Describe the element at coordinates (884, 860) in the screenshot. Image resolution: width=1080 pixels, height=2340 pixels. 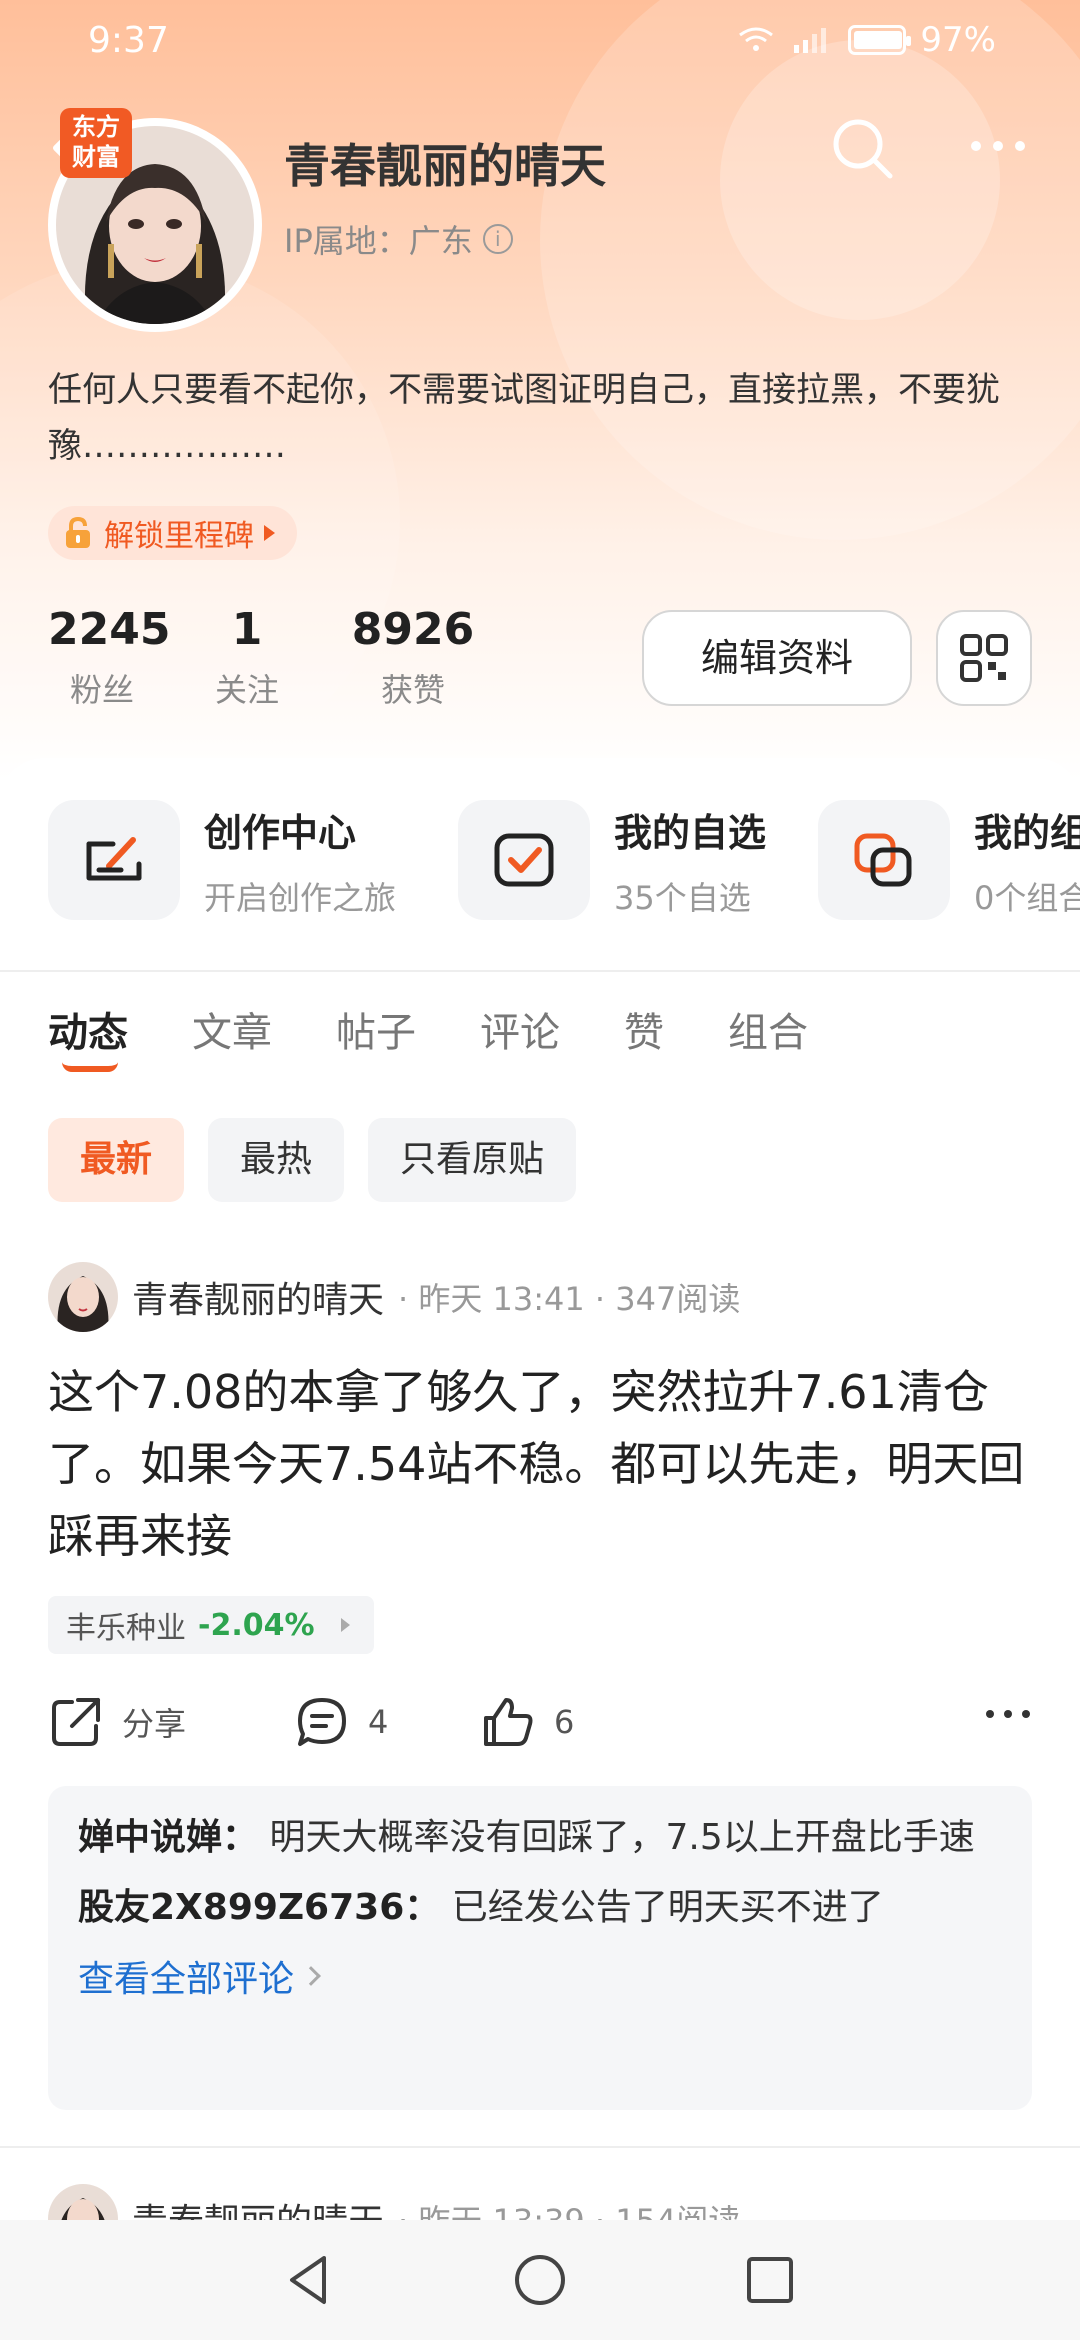
I see `stack-icon` at that location.